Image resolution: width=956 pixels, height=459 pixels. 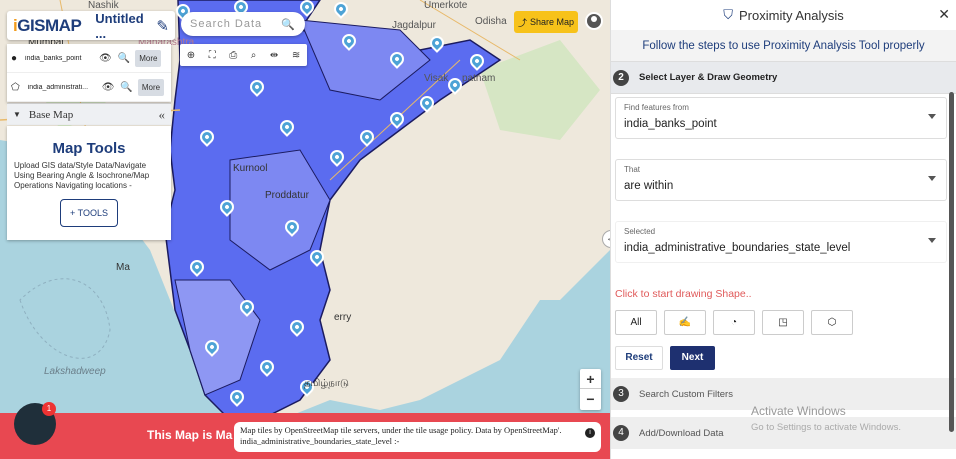 I want to click on map-label-jagdalpur: Jagdalpur, so click(x=414, y=25).